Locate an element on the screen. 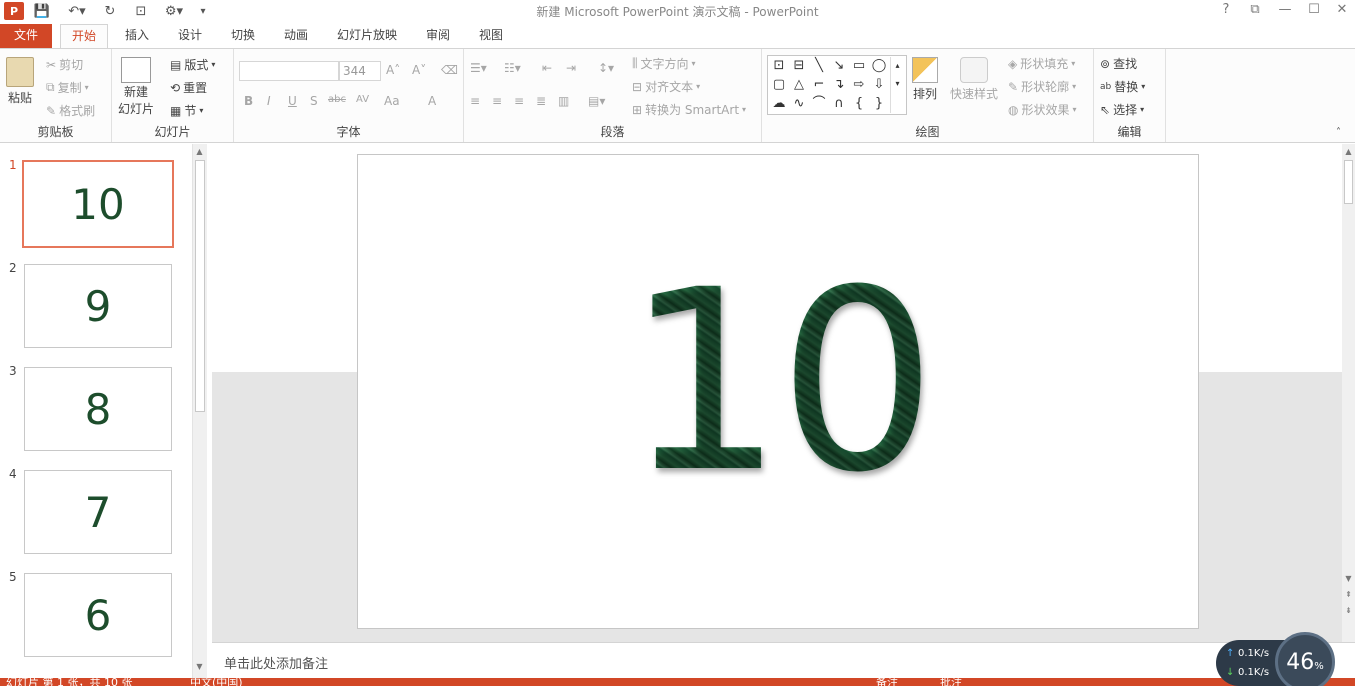  left-brace-shape-icon: { is located at coordinates (859, 104).